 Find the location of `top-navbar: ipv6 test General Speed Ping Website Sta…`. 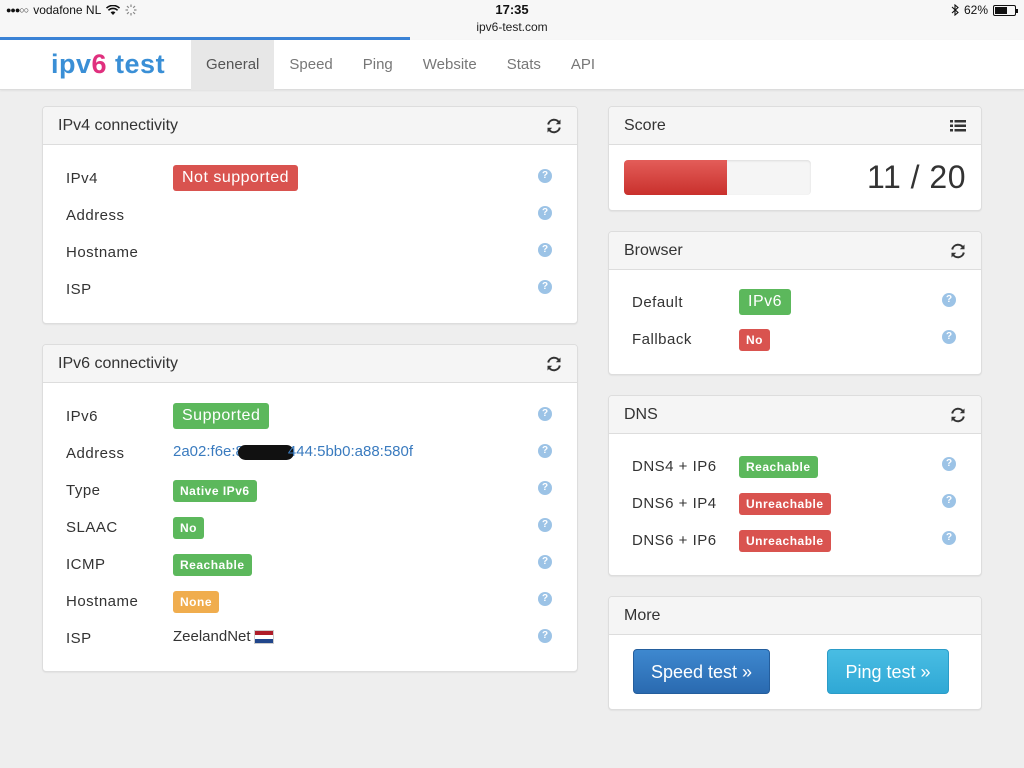

top-navbar: ipv6 test General Speed Ping Website Sta… is located at coordinates (512, 65).